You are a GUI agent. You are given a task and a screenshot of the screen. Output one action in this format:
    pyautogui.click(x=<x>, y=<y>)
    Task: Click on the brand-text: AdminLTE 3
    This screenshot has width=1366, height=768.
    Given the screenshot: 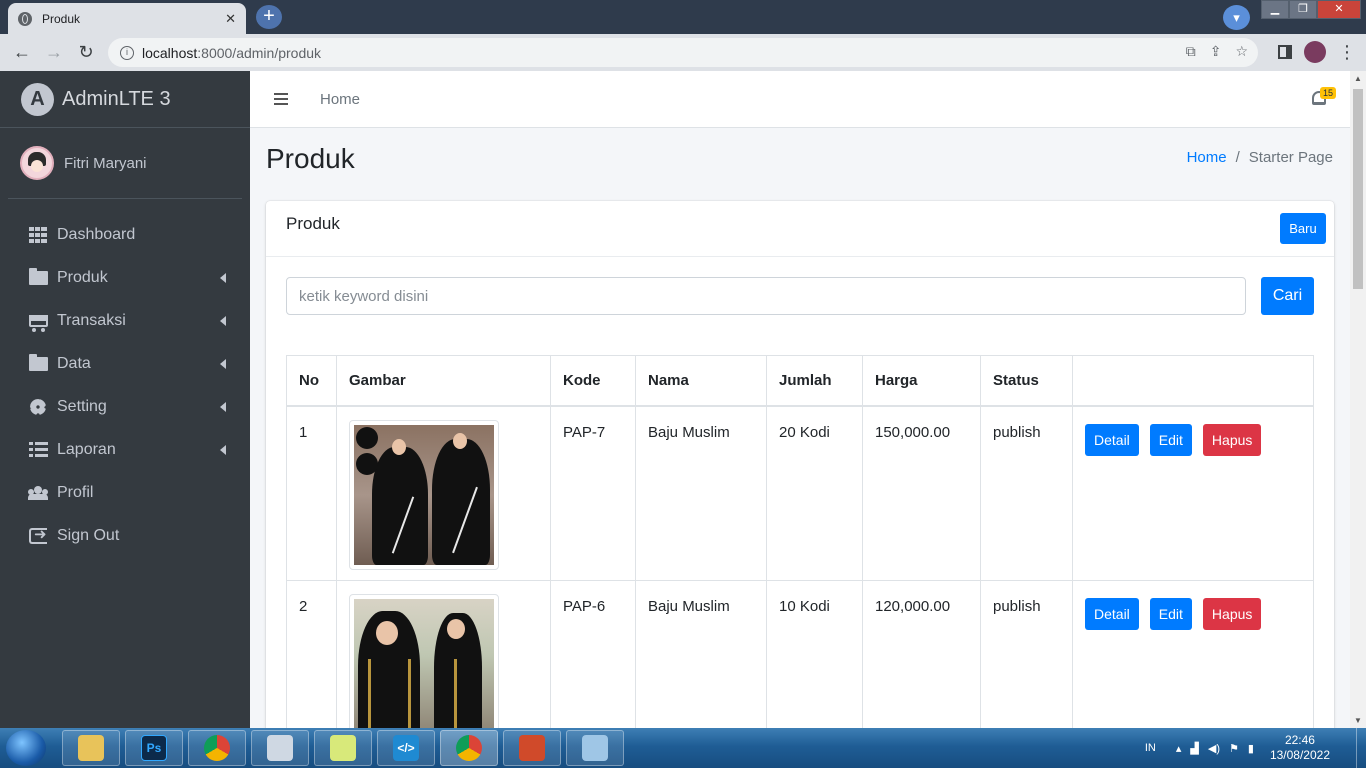 What is the action you would take?
    pyautogui.click(x=116, y=98)
    